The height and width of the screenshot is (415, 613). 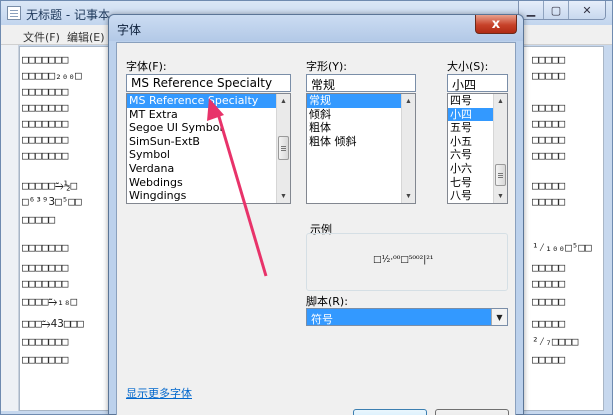 What do you see at coordinates (354, 142) in the screenshot?
I see `style-list-item: 粗体 倾斜` at bounding box center [354, 142].